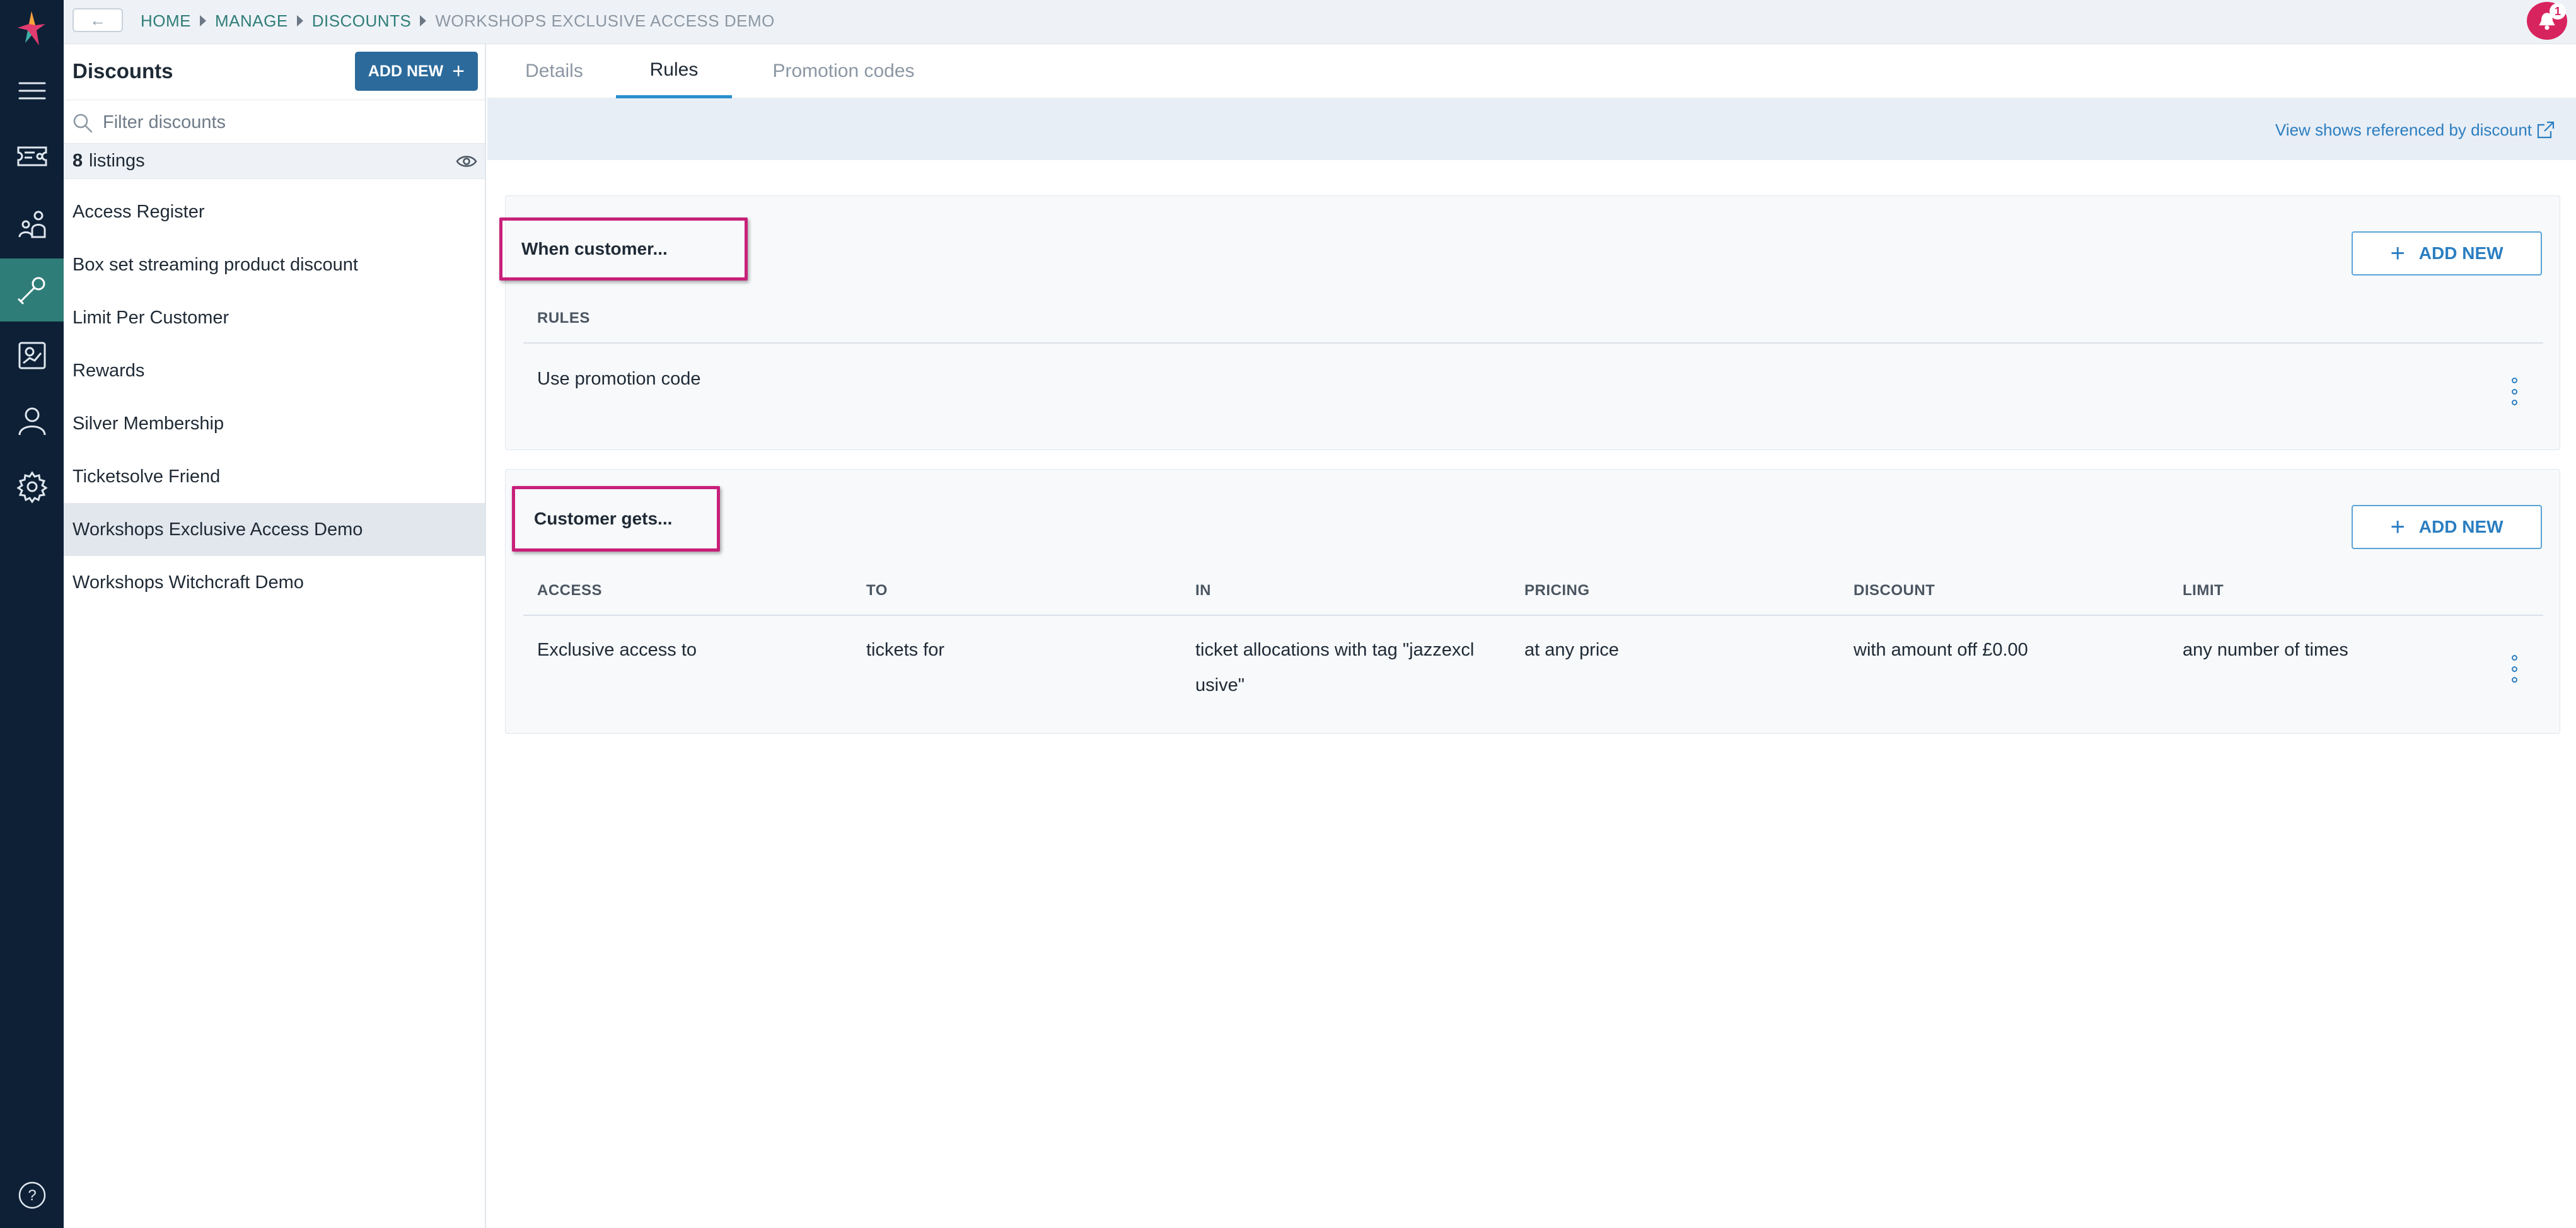  Describe the element at coordinates (1531, 129) in the screenshot. I see `link-bar: View shows referenced by discount` at that location.